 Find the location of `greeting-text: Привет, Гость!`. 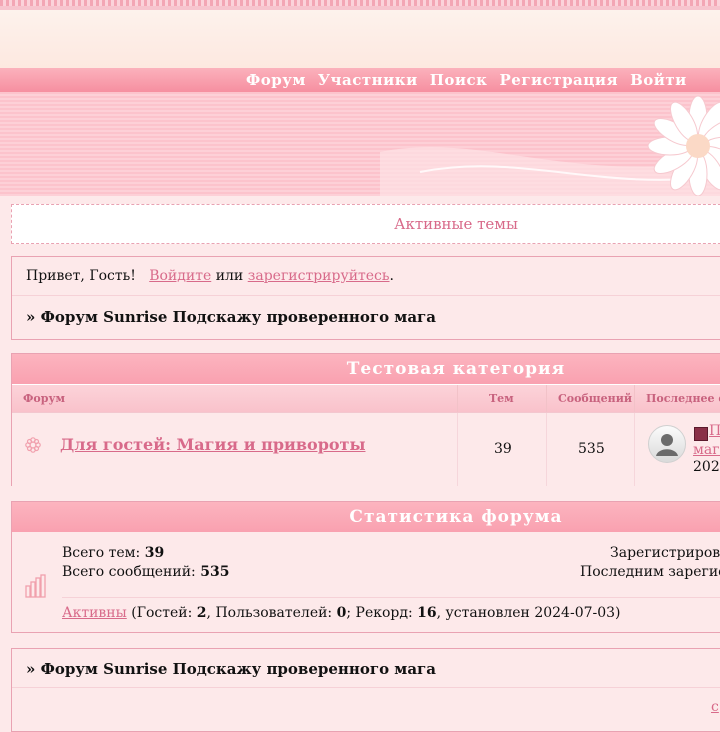

greeting-text: Привет, Гость! is located at coordinates (81, 276).